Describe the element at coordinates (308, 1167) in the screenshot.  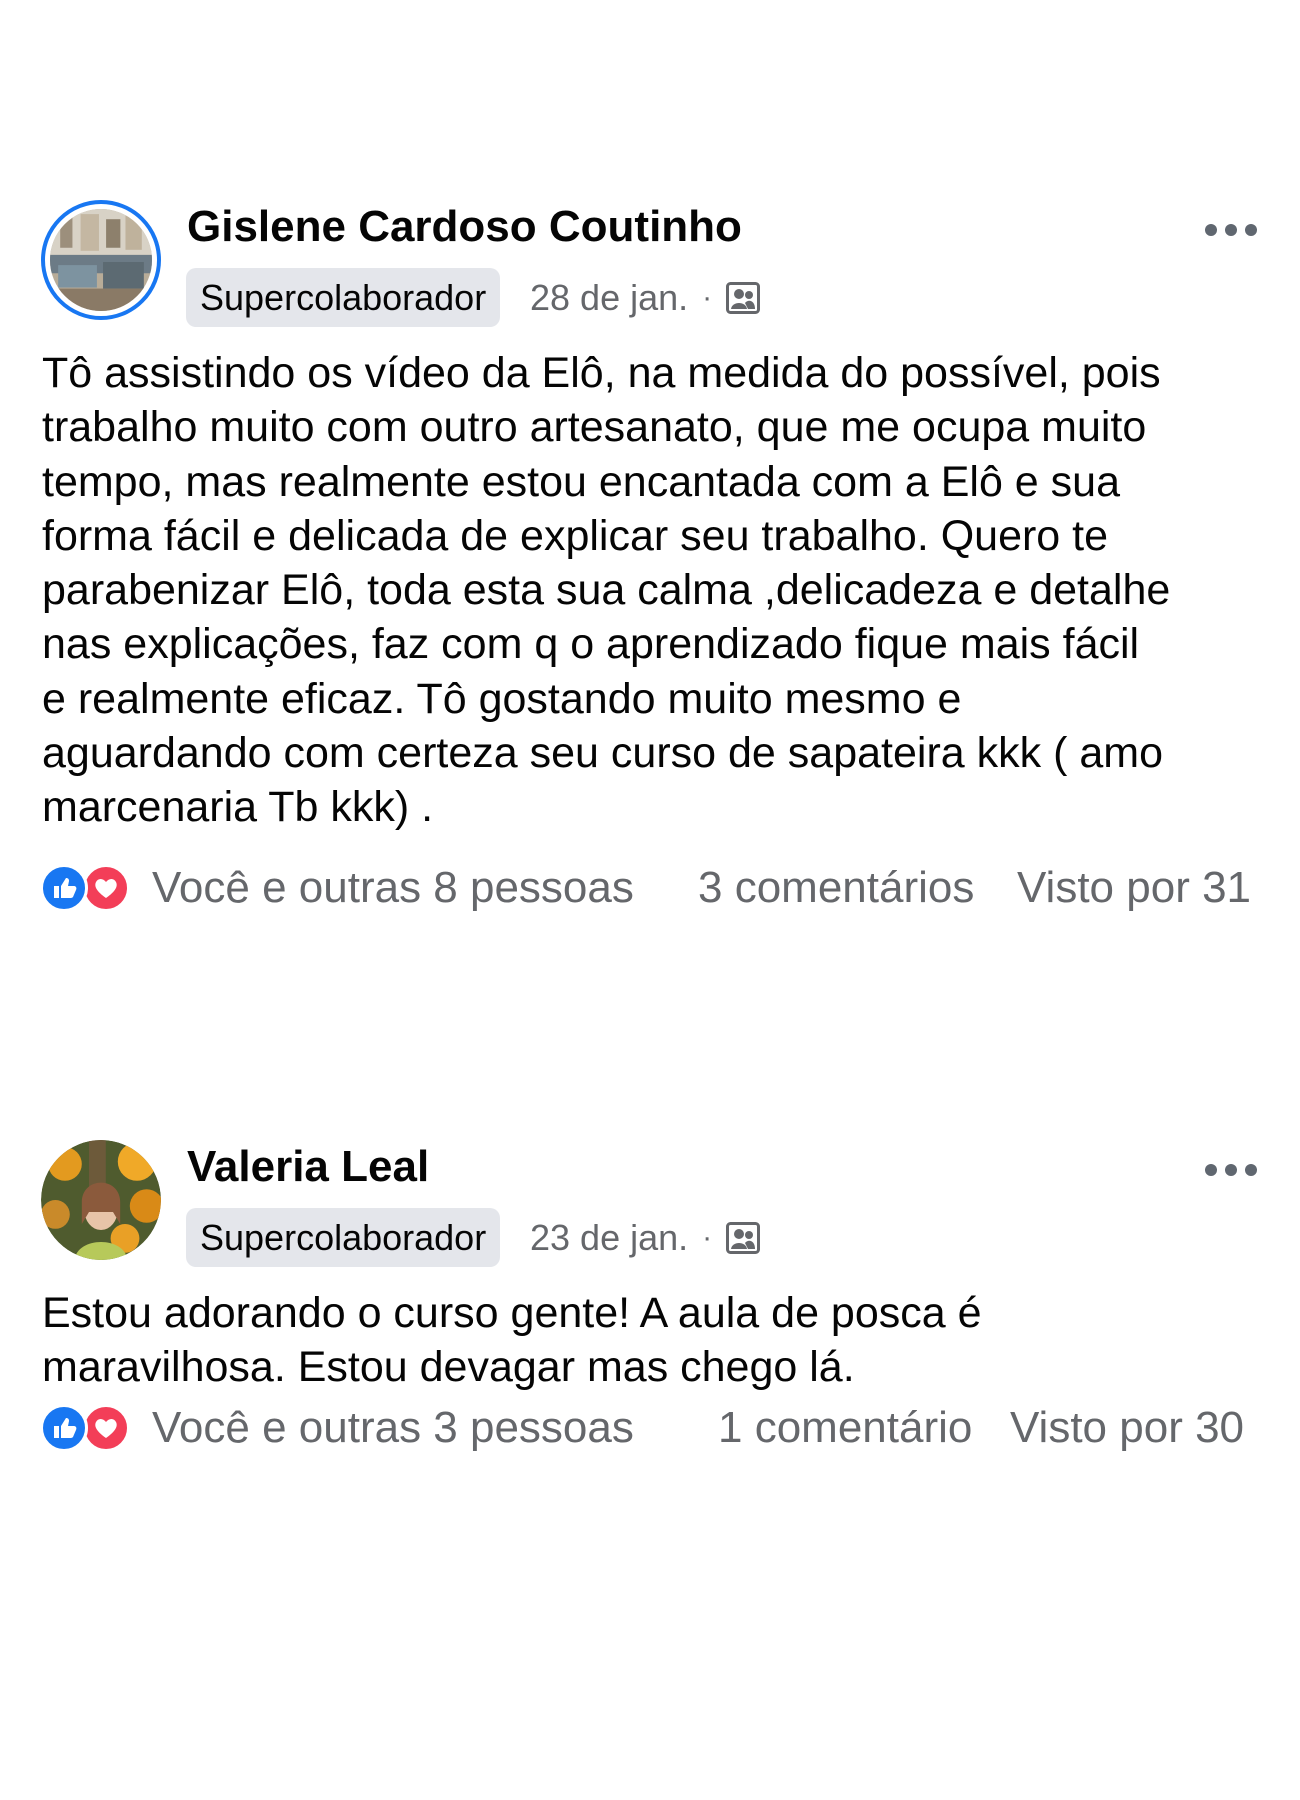
I see `author-name: Valeria Leal` at that location.